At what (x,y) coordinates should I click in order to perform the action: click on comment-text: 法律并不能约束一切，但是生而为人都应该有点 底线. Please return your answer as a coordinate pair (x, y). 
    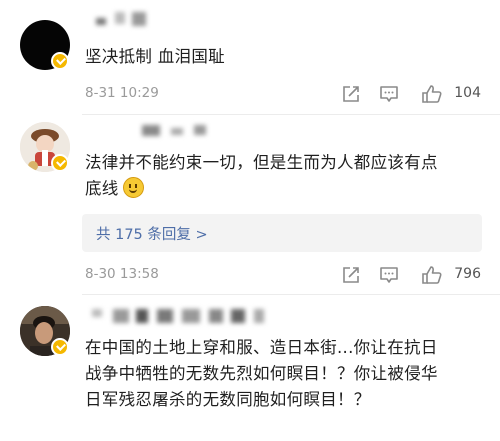
    Looking at the image, I should click on (261, 175).